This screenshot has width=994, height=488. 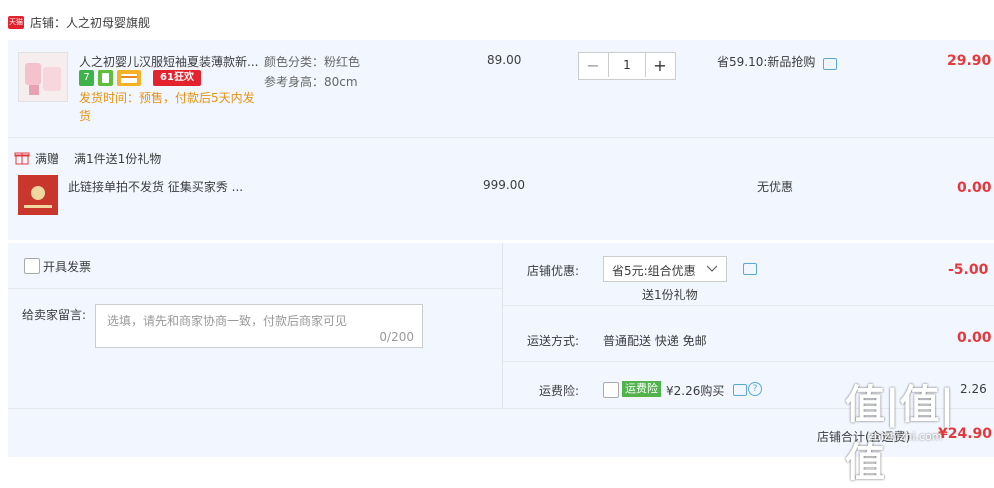 What do you see at coordinates (54, 315) in the screenshot?
I see `message-label: 给卖家留言:` at bounding box center [54, 315].